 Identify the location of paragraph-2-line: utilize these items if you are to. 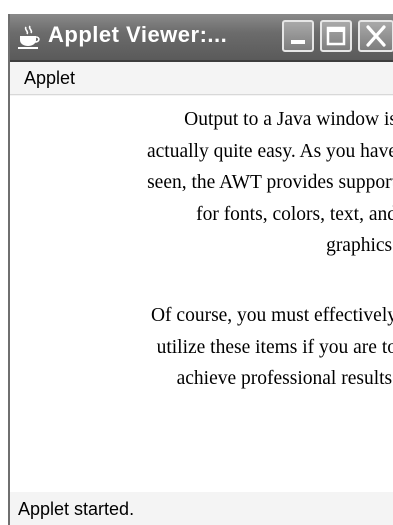
(274, 347).